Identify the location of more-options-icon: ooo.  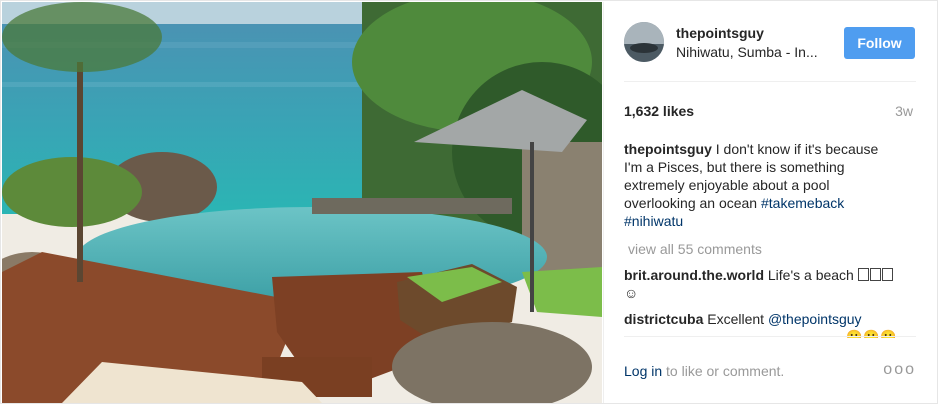
(899, 370).